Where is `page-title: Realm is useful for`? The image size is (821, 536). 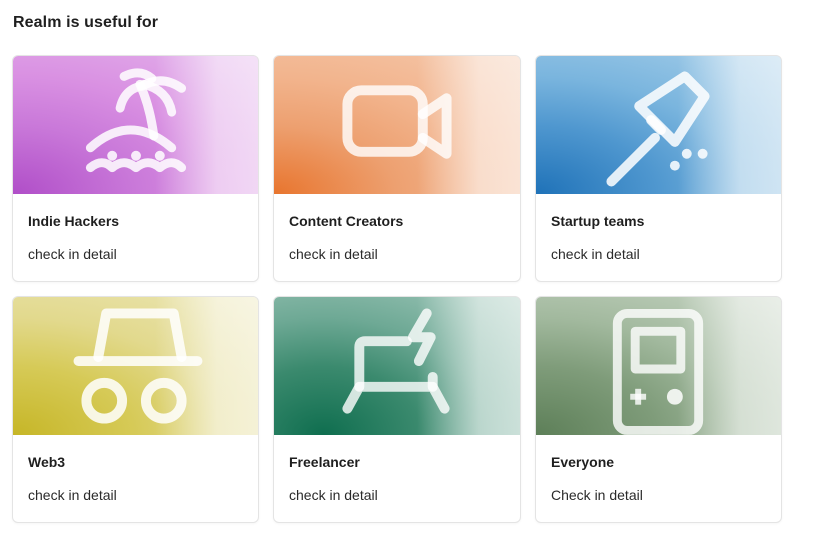 page-title: Realm is useful for is located at coordinates (86, 22).